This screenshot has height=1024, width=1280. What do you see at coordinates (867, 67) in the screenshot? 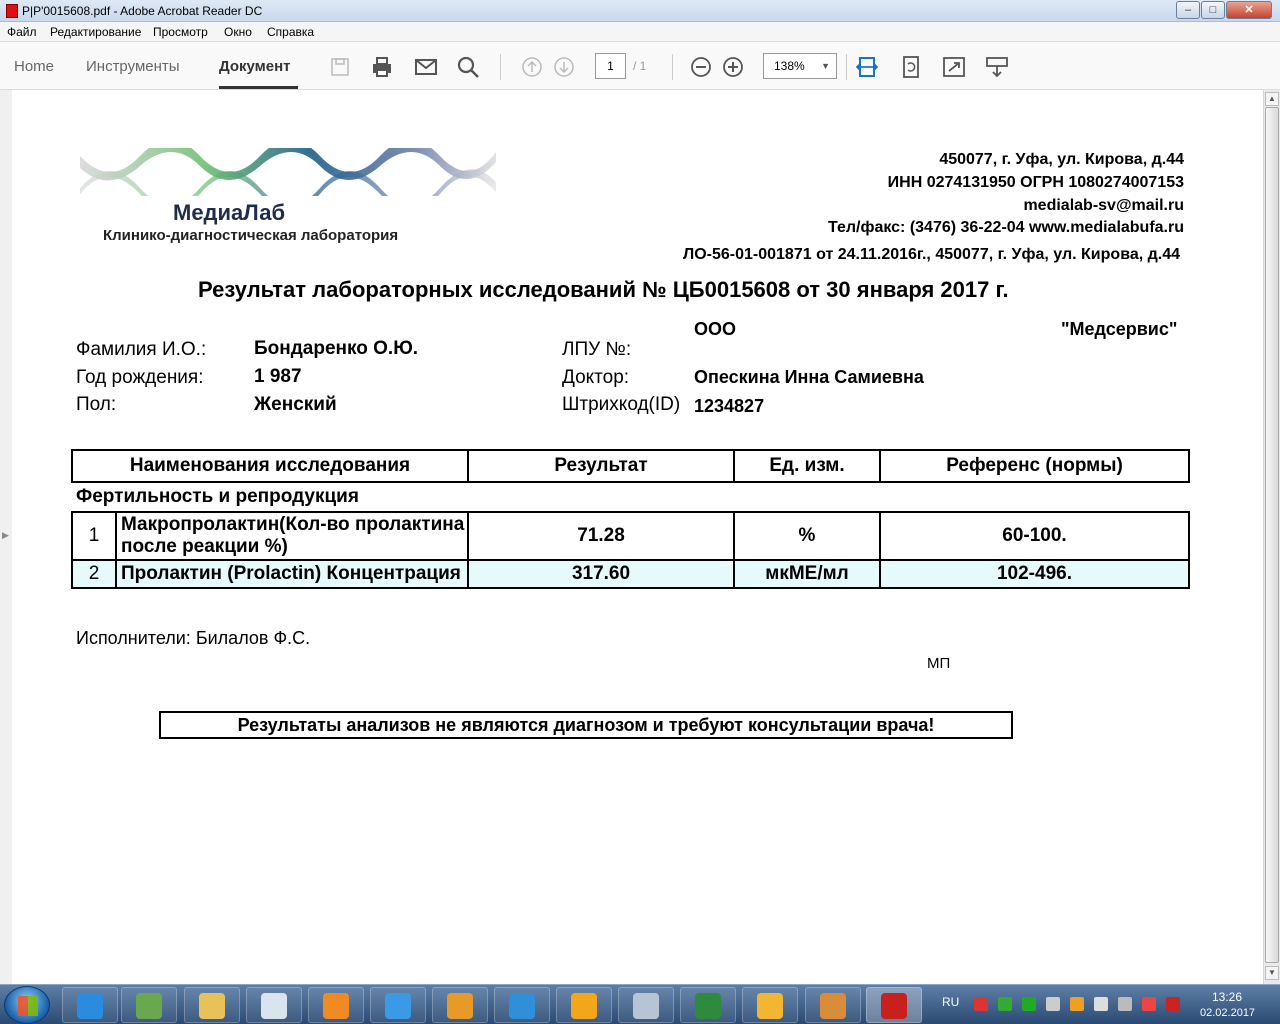
I see `fit-width-icon` at bounding box center [867, 67].